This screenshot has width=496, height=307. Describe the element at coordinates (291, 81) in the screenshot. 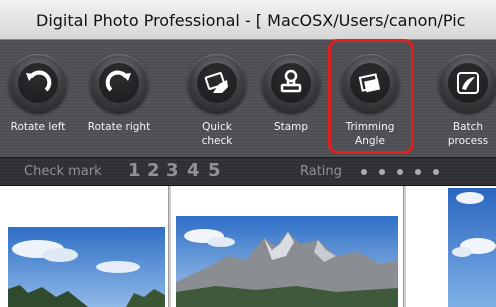

I see `stamp-icon` at that location.